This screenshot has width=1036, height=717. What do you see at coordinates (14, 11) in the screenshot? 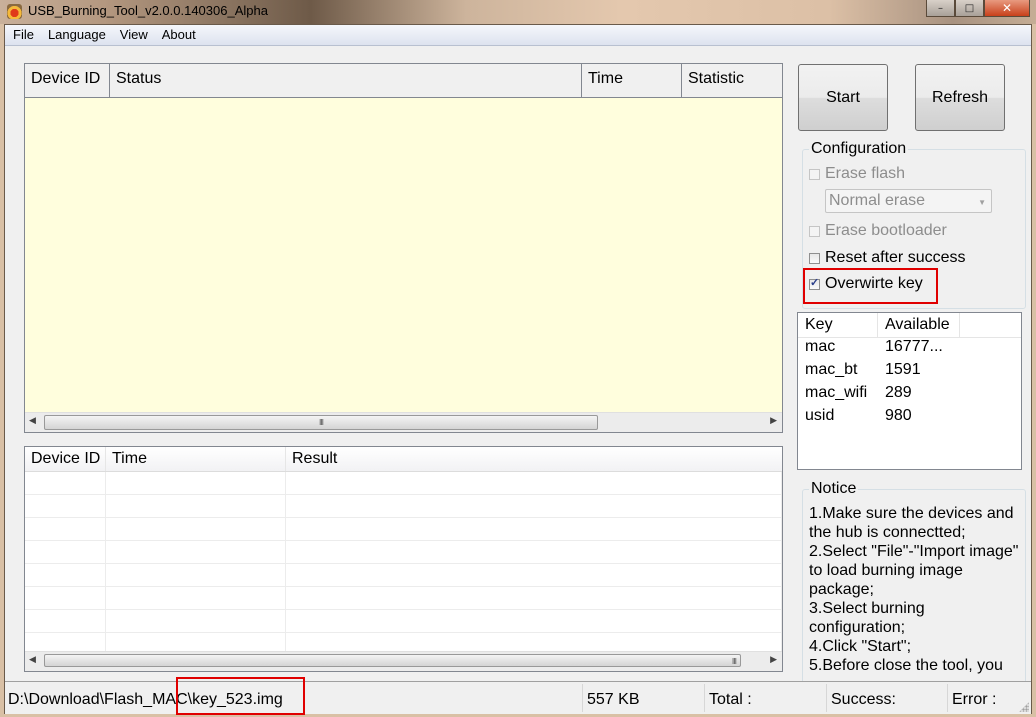
I see `app-icon` at bounding box center [14, 11].